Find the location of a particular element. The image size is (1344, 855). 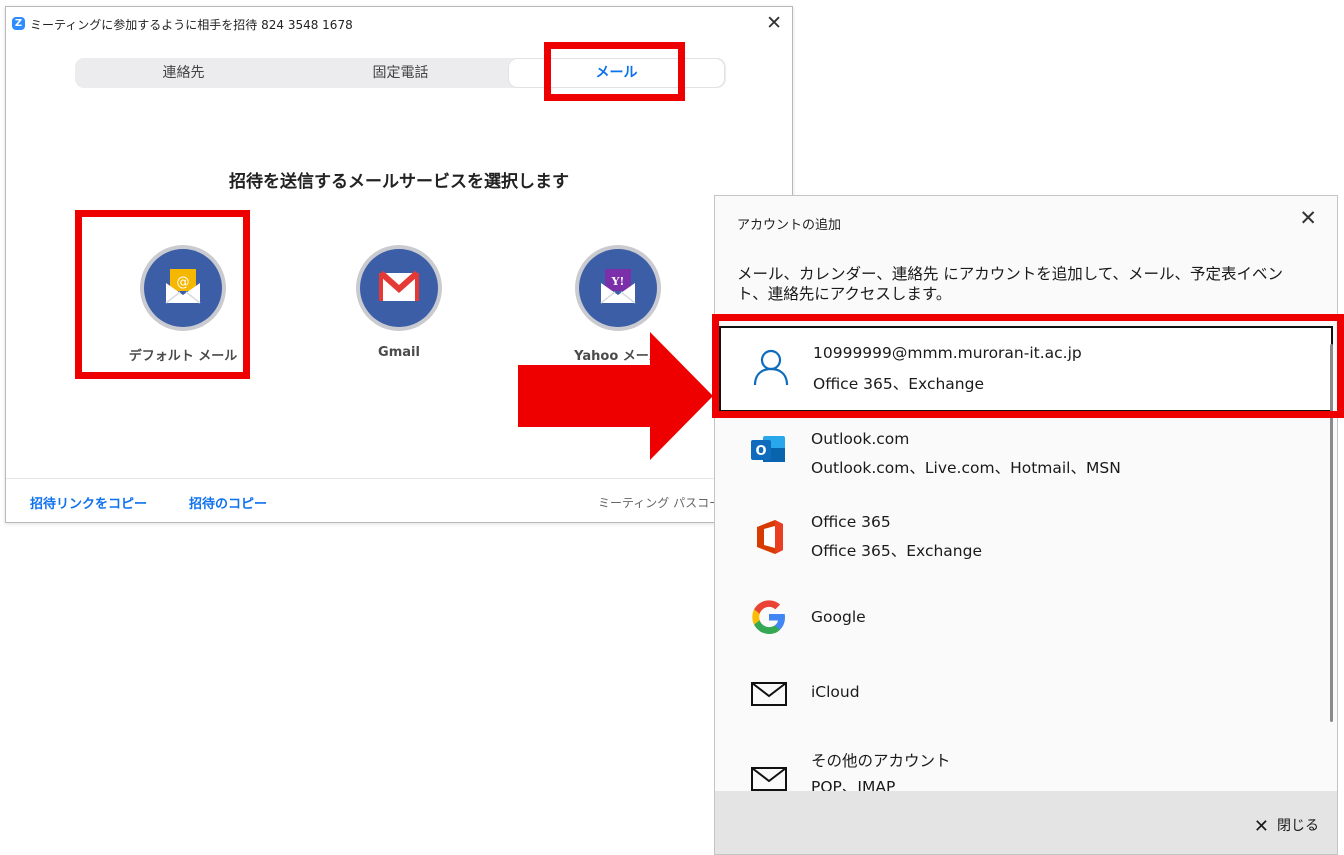

red-arrow-icon is located at coordinates (615, 396).